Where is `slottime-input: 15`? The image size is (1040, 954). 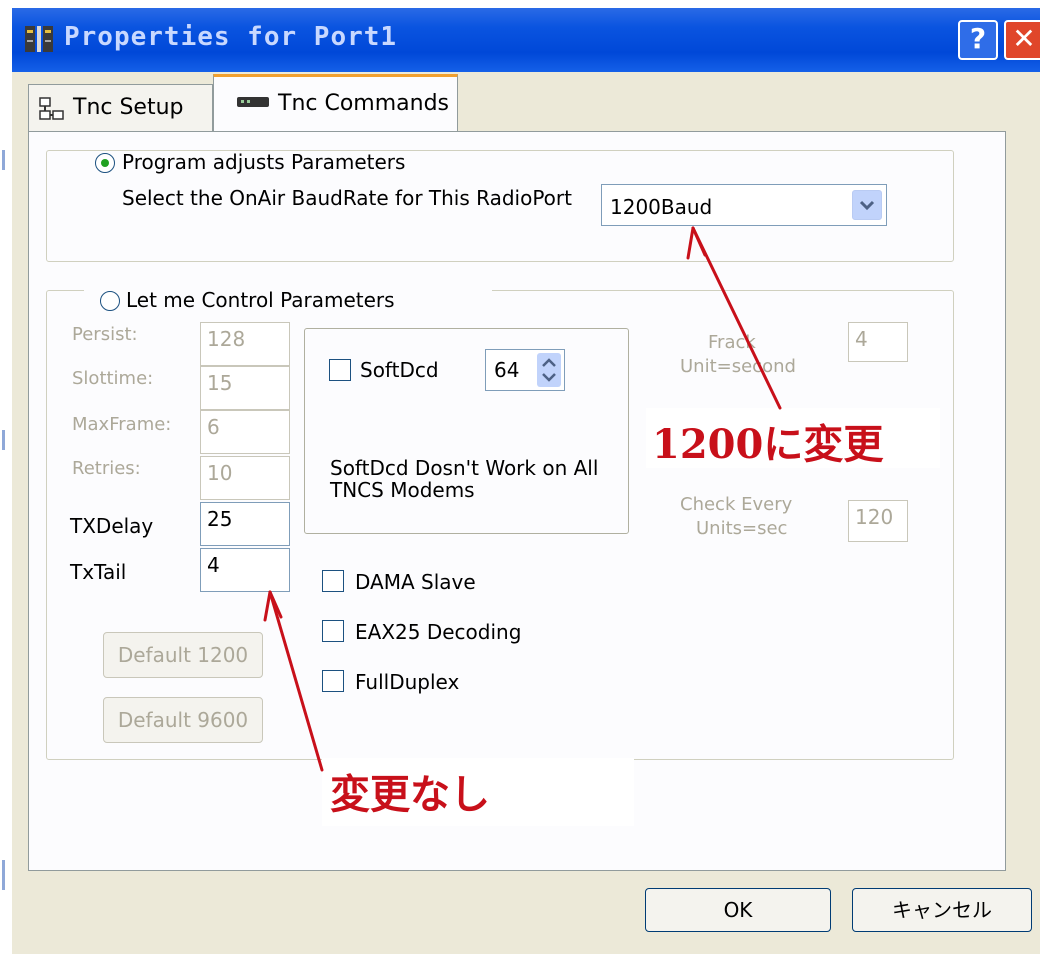 slottime-input: 15 is located at coordinates (245, 388).